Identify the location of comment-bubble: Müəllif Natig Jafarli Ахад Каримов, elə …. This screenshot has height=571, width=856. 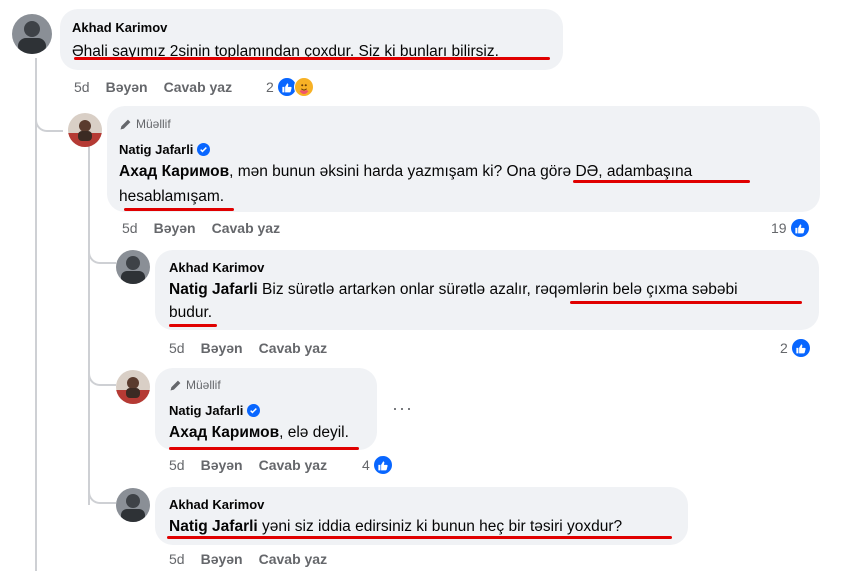
(266, 409).